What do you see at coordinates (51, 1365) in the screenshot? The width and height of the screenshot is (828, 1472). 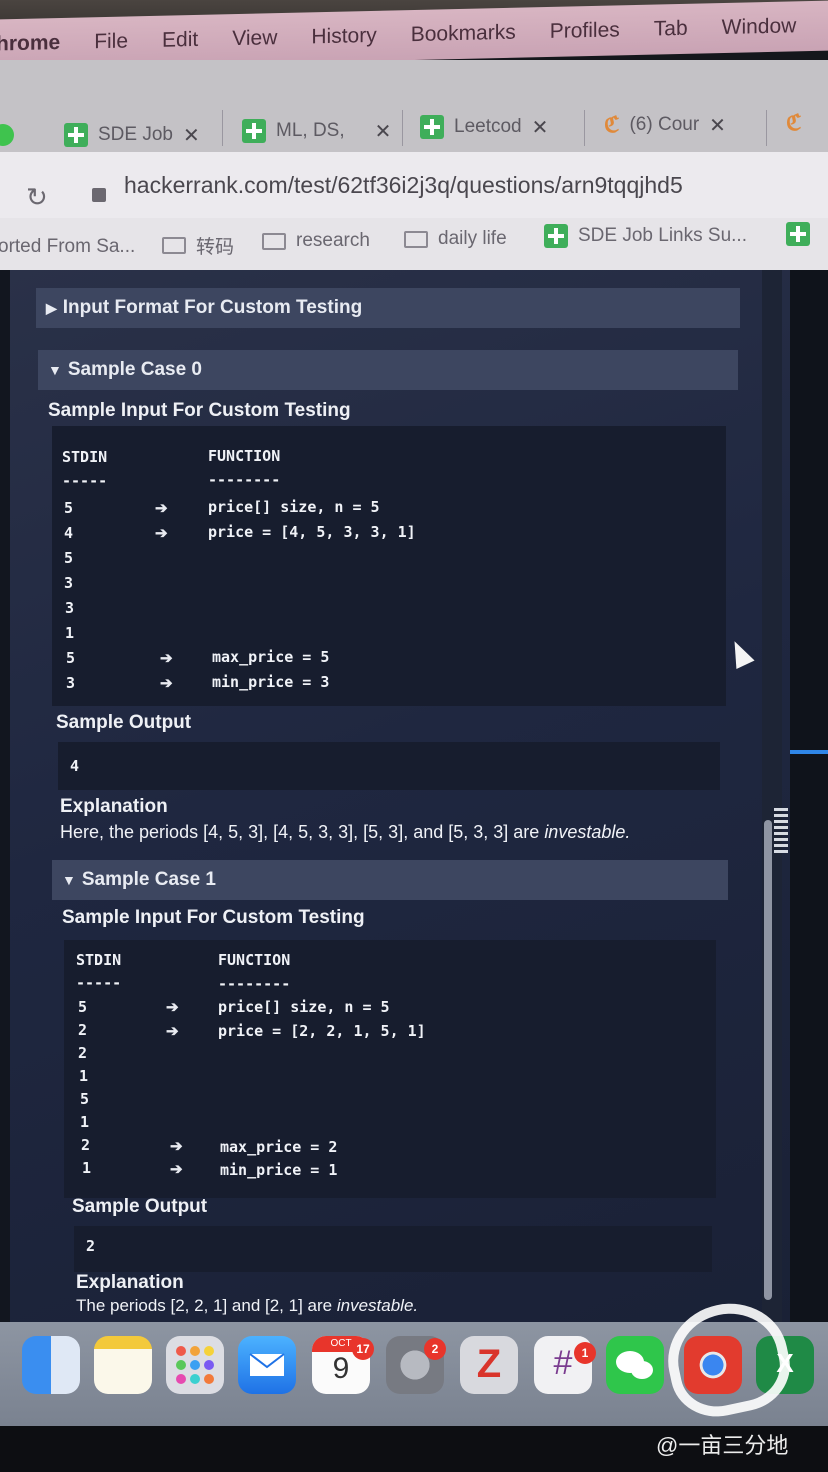 I see `finder-icon` at bounding box center [51, 1365].